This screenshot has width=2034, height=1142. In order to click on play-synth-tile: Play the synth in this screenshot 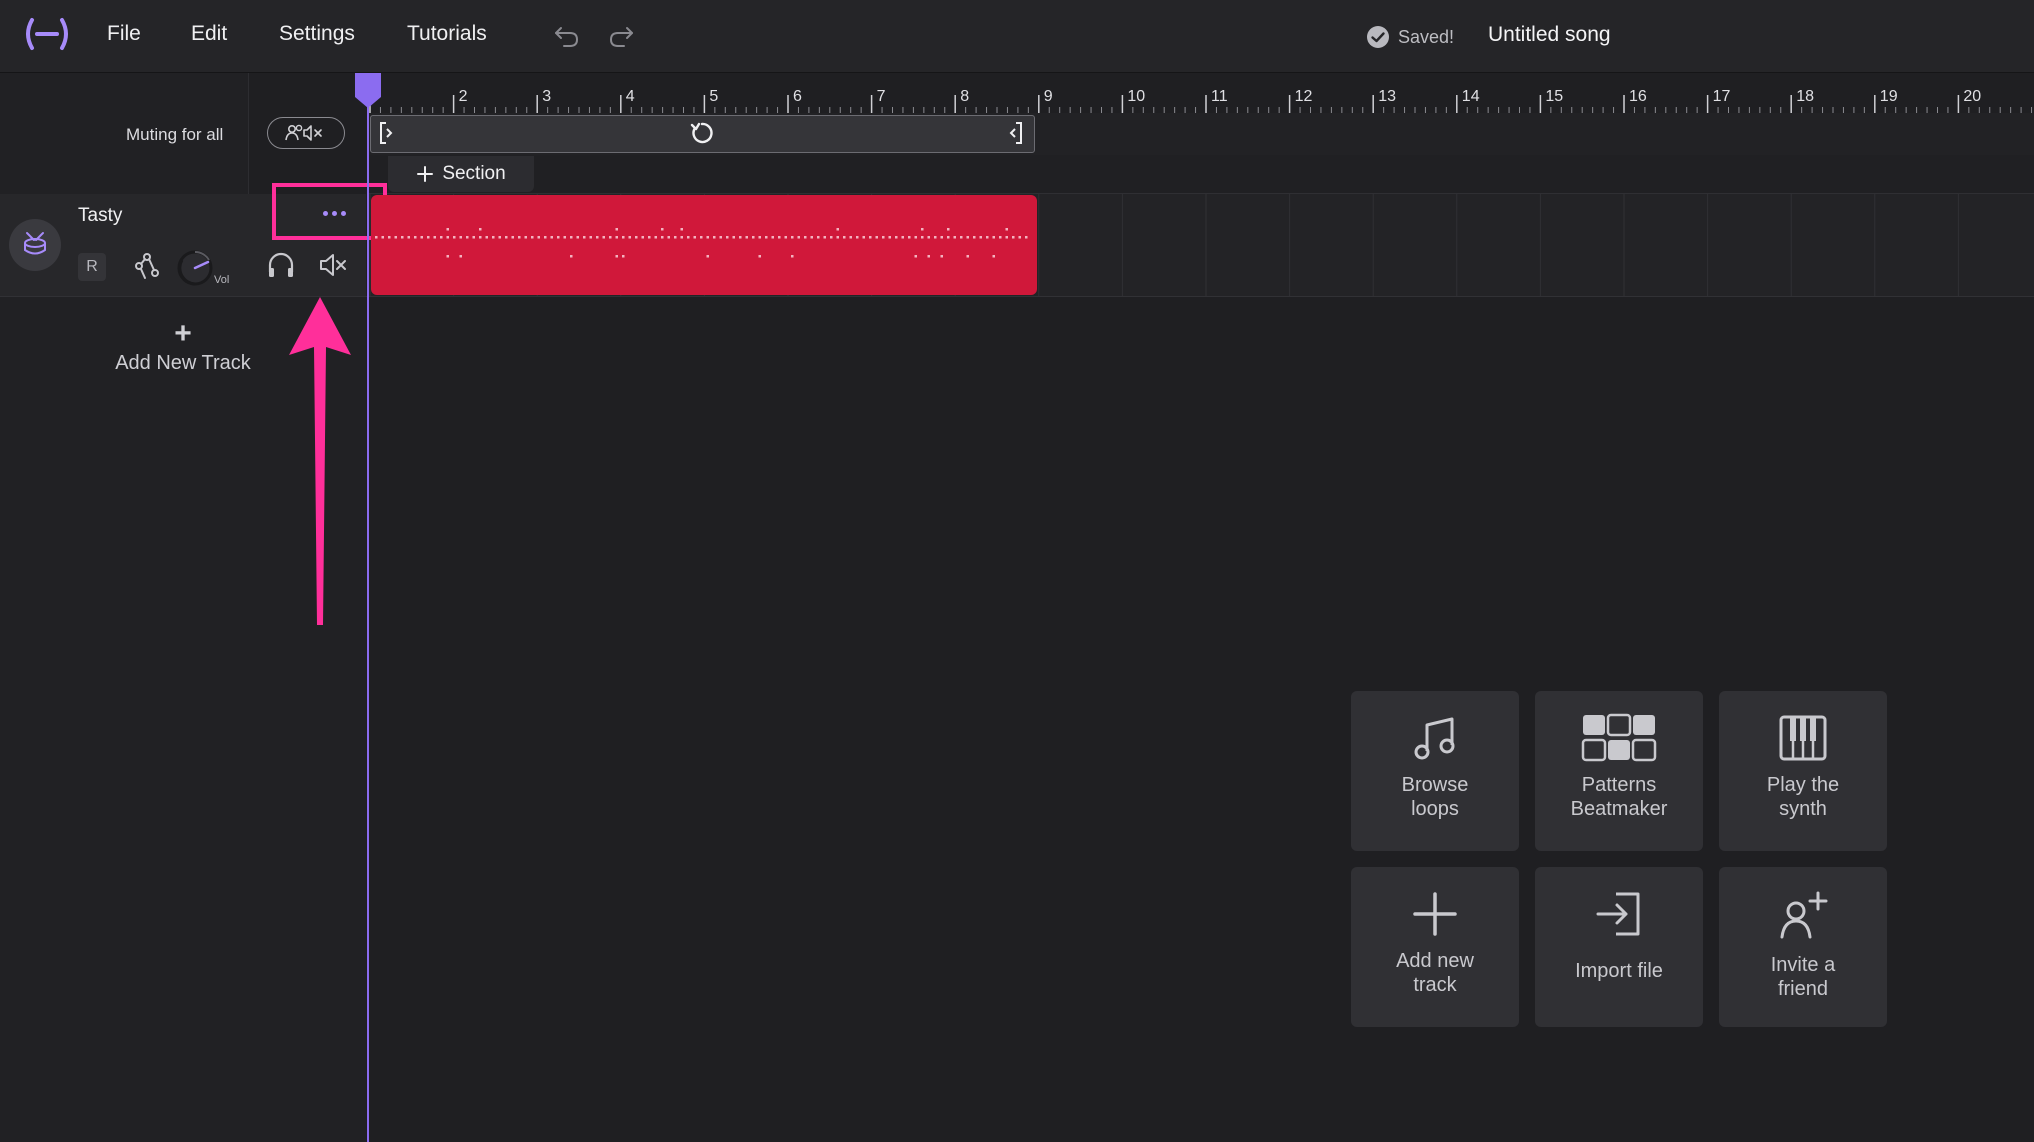, I will do `click(1803, 771)`.